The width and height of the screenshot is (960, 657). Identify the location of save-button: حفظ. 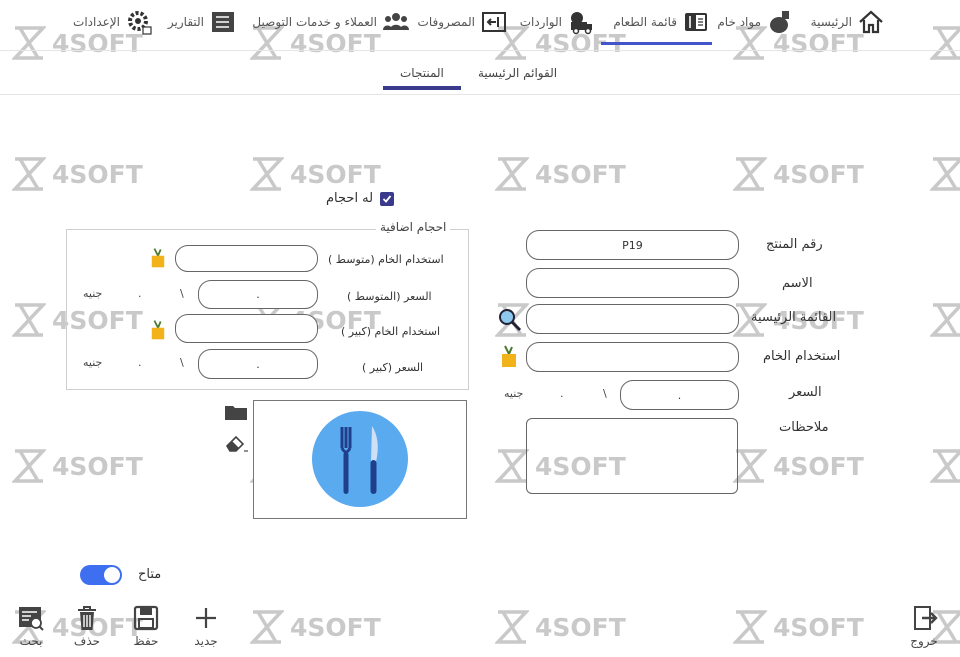
(146, 626).